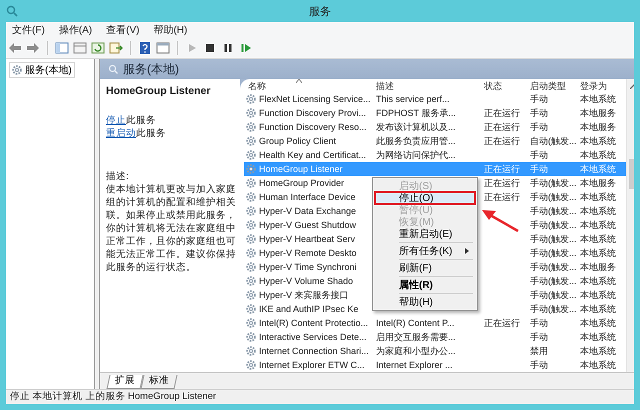  I want to click on table-cell: Hyper-V Time Synchroni, so click(308, 267).